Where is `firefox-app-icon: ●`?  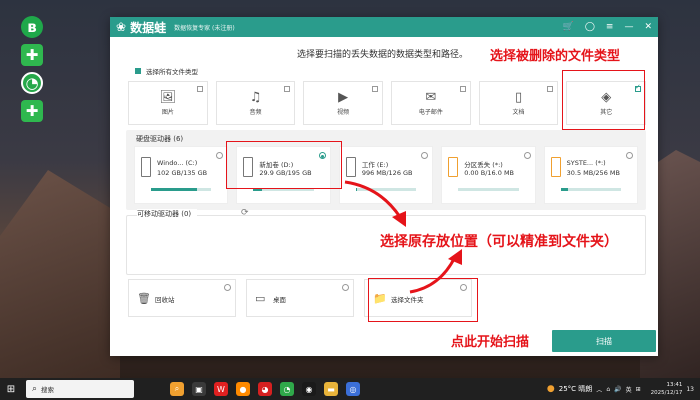
firefox-app-icon: ● is located at coordinates (243, 389).